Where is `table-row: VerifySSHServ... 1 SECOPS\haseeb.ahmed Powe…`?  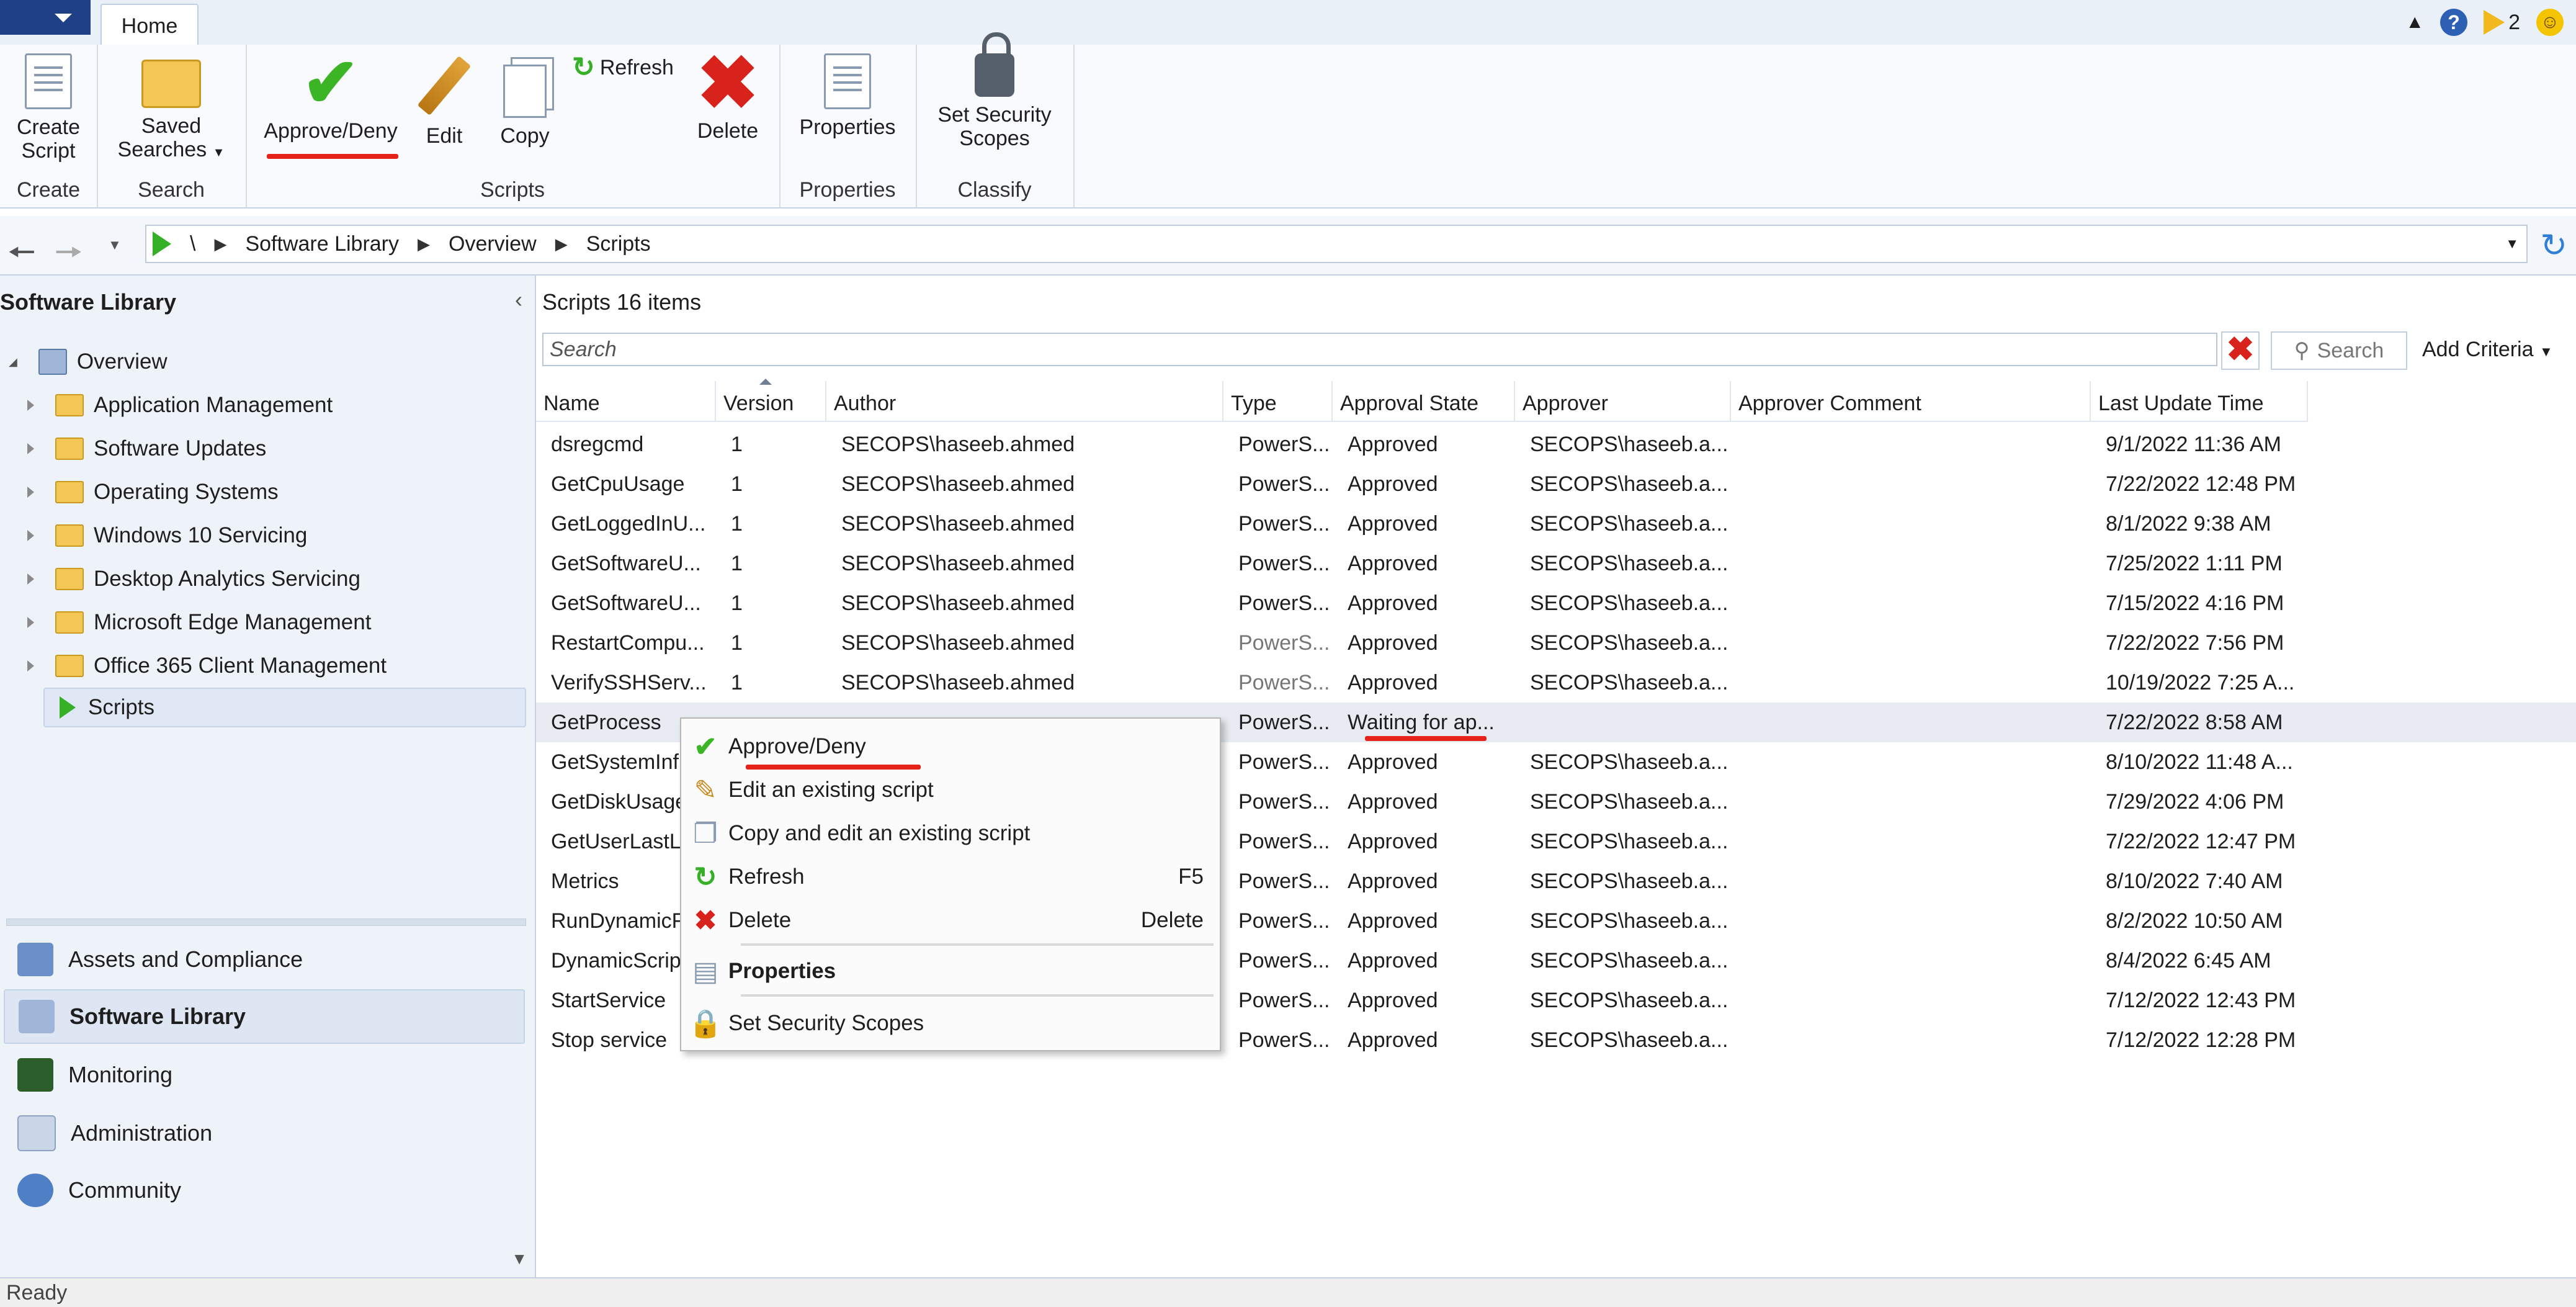 table-row: VerifySSHServ... 1 SECOPS\haseeb.ahmed Powe… is located at coordinates (1556, 683).